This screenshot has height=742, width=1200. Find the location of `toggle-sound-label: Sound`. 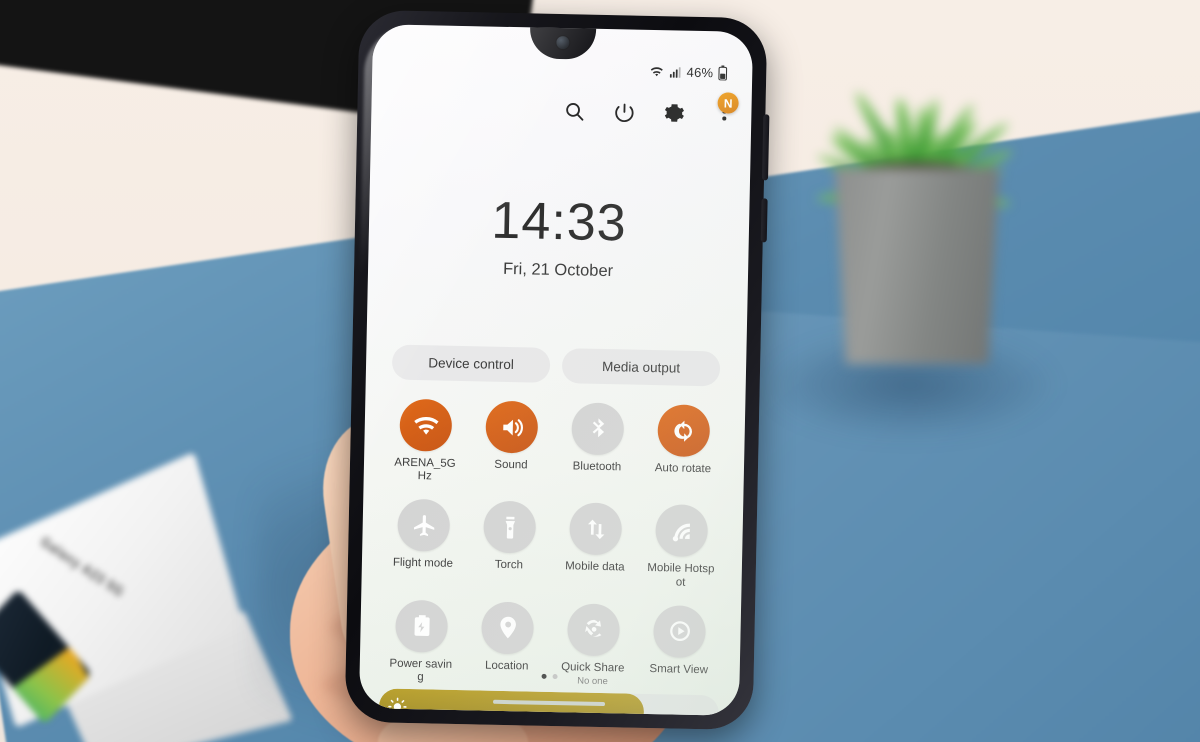

toggle-sound-label: Sound is located at coordinates (511, 465).